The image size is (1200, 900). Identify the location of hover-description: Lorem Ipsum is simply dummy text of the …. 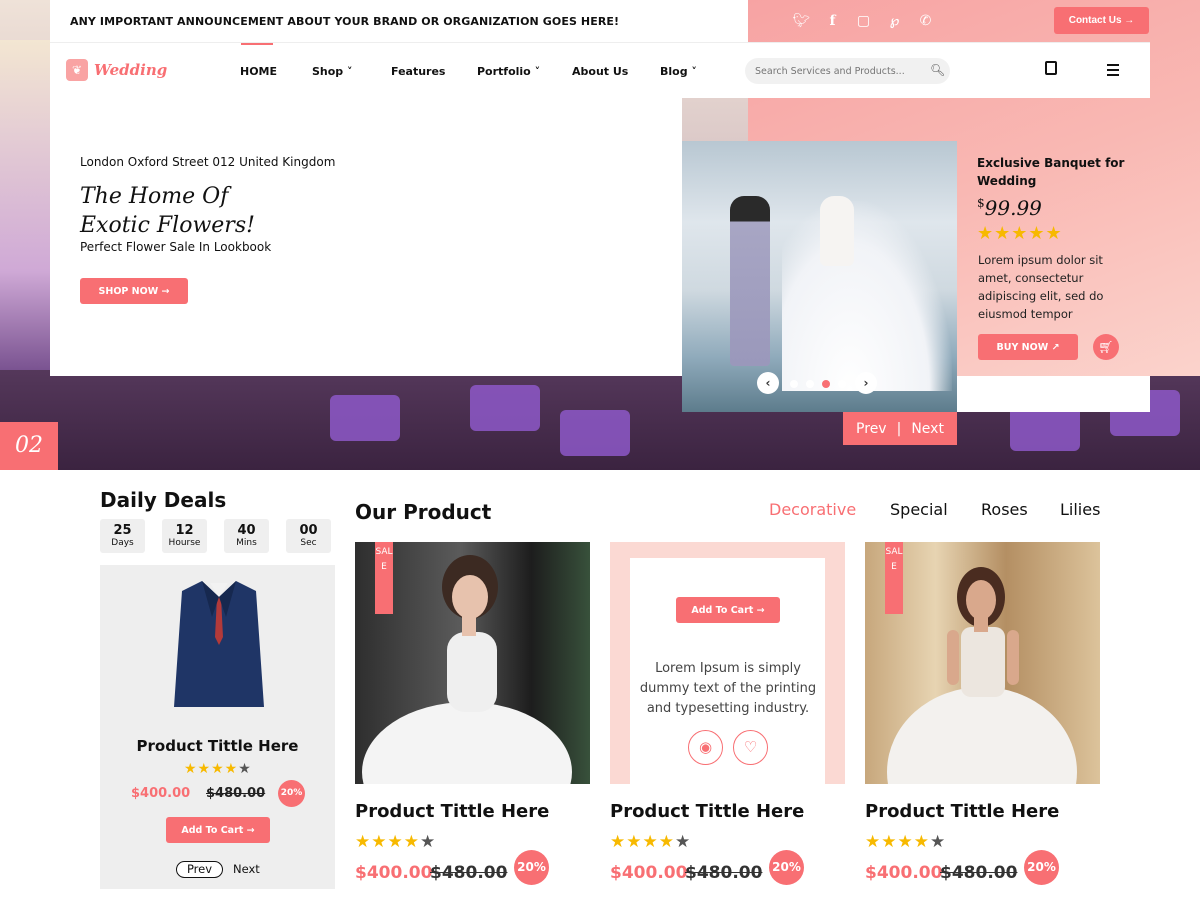
(728, 688).